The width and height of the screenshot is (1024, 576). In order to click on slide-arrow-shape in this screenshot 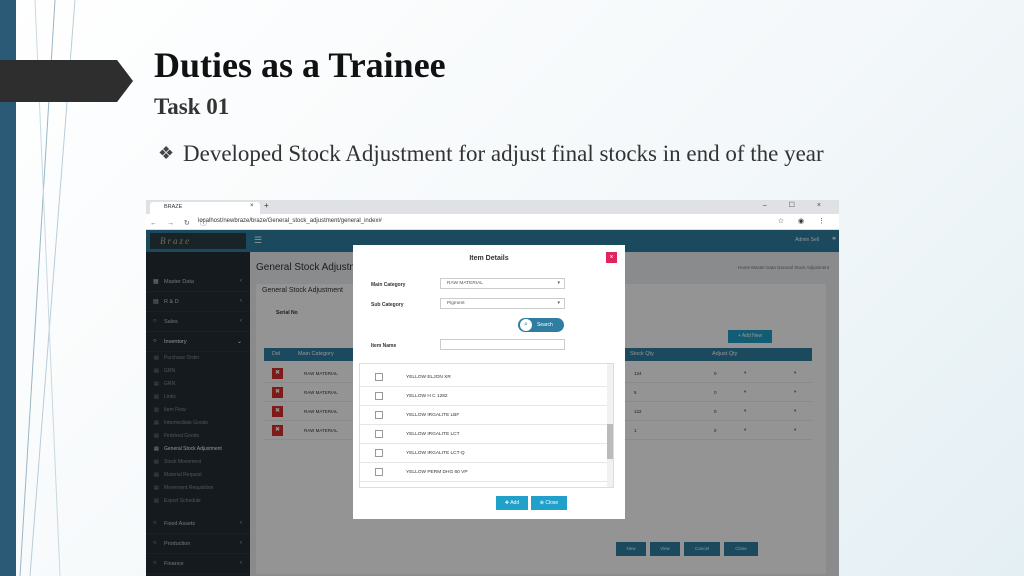, I will do `click(66, 81)`.